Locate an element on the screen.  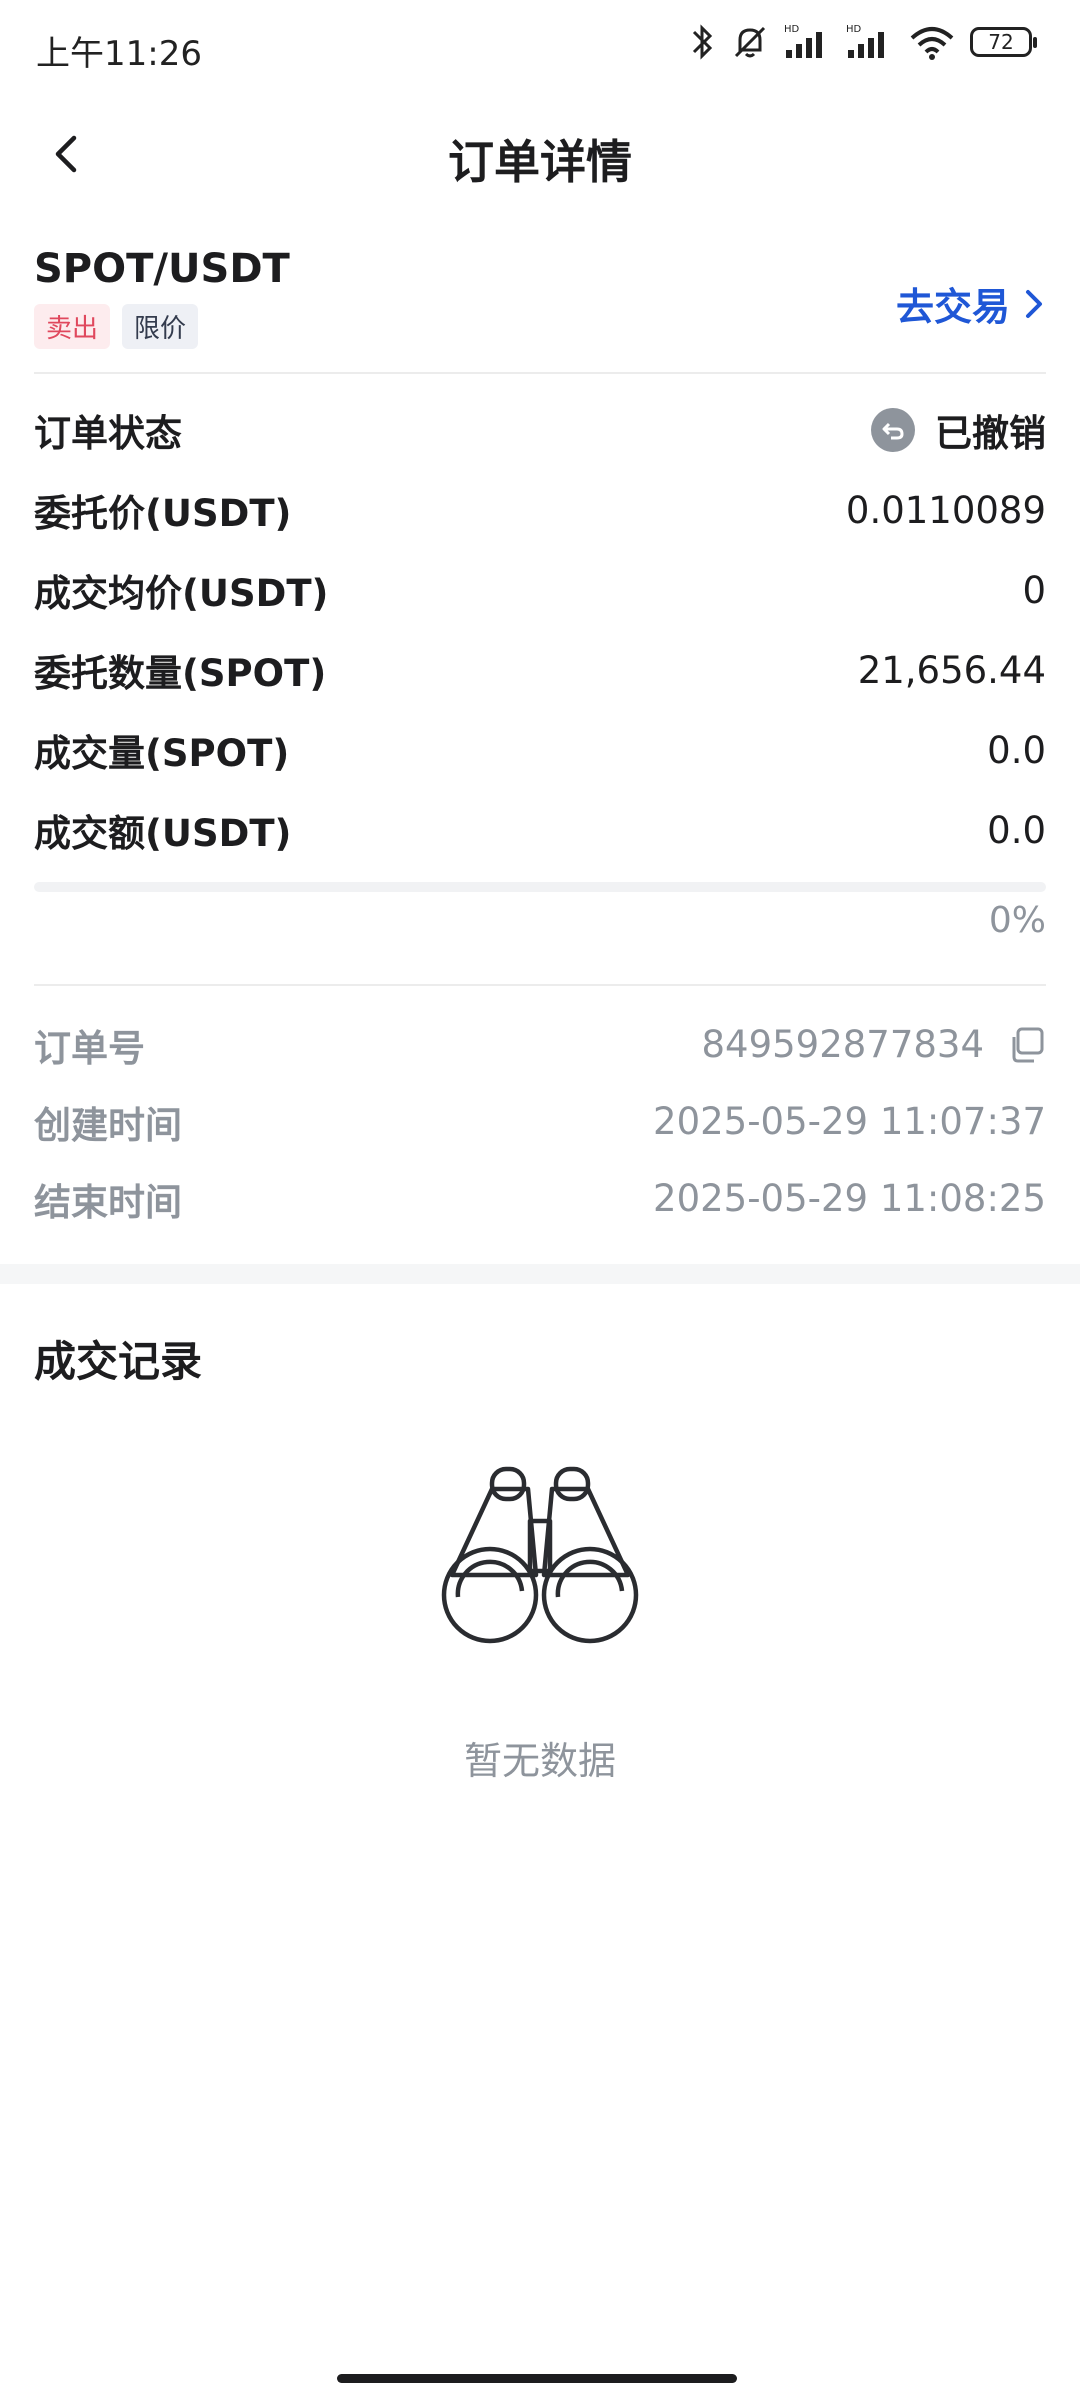
divider is located at coordinates (540, 985).